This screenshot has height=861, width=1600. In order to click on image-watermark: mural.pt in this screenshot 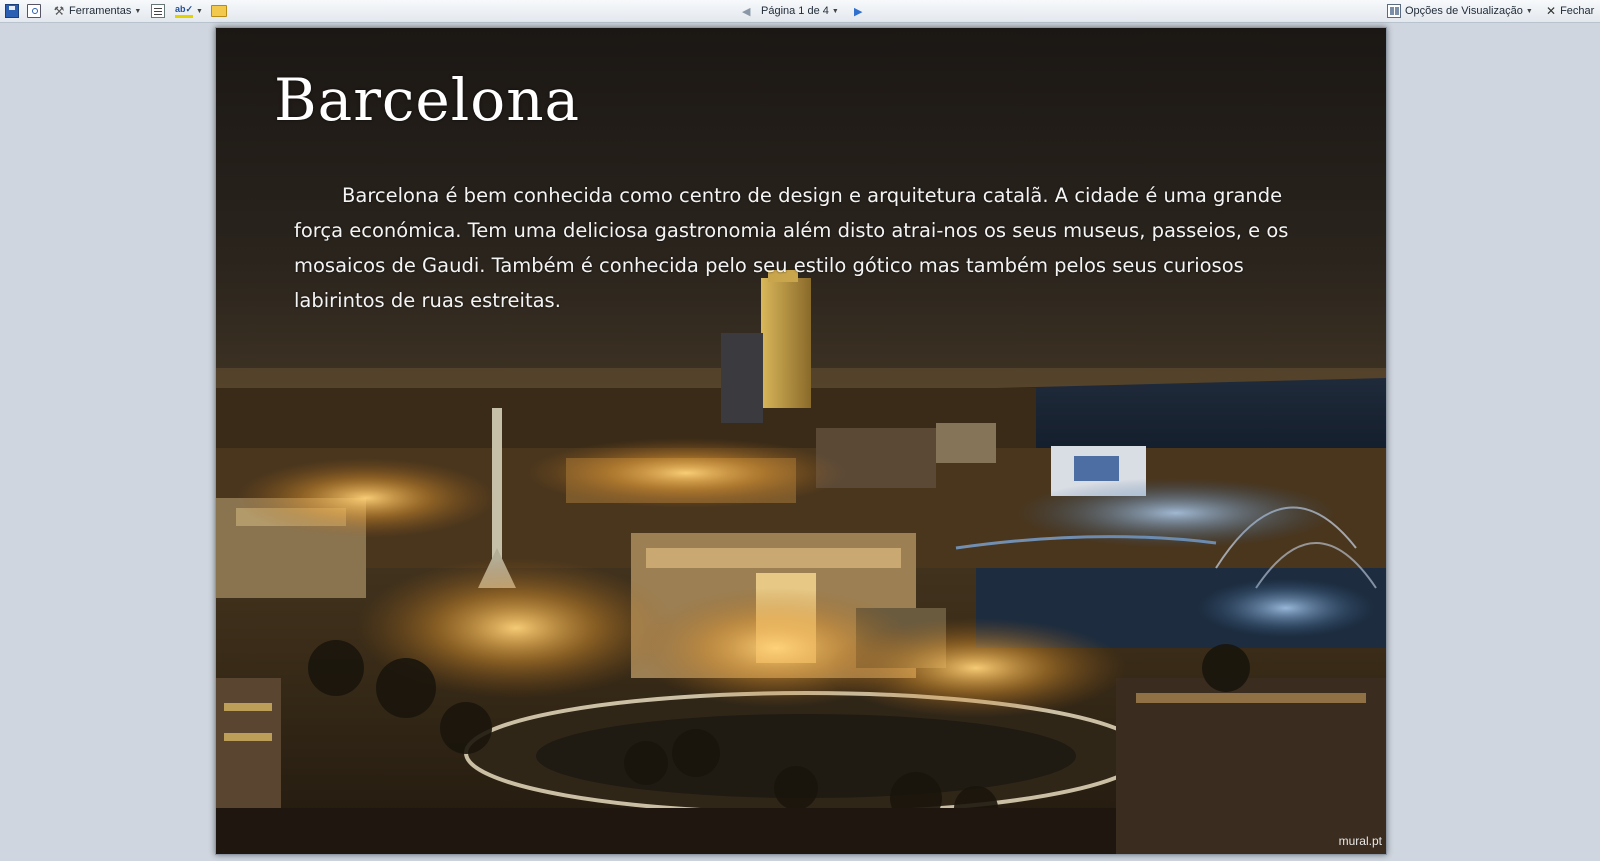, I will do `click(1360, 841)`.